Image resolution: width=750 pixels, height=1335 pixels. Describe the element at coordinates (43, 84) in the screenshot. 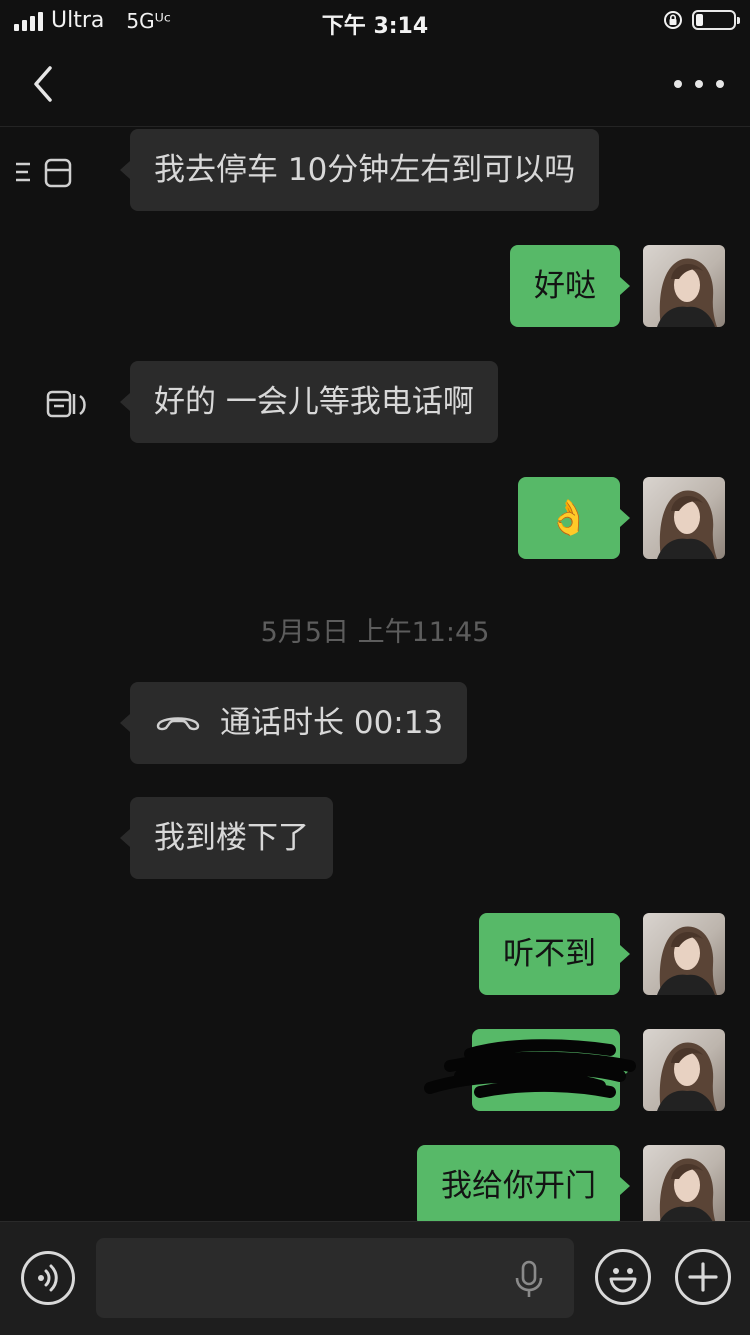

I see `chevron-left-icon` at that location.